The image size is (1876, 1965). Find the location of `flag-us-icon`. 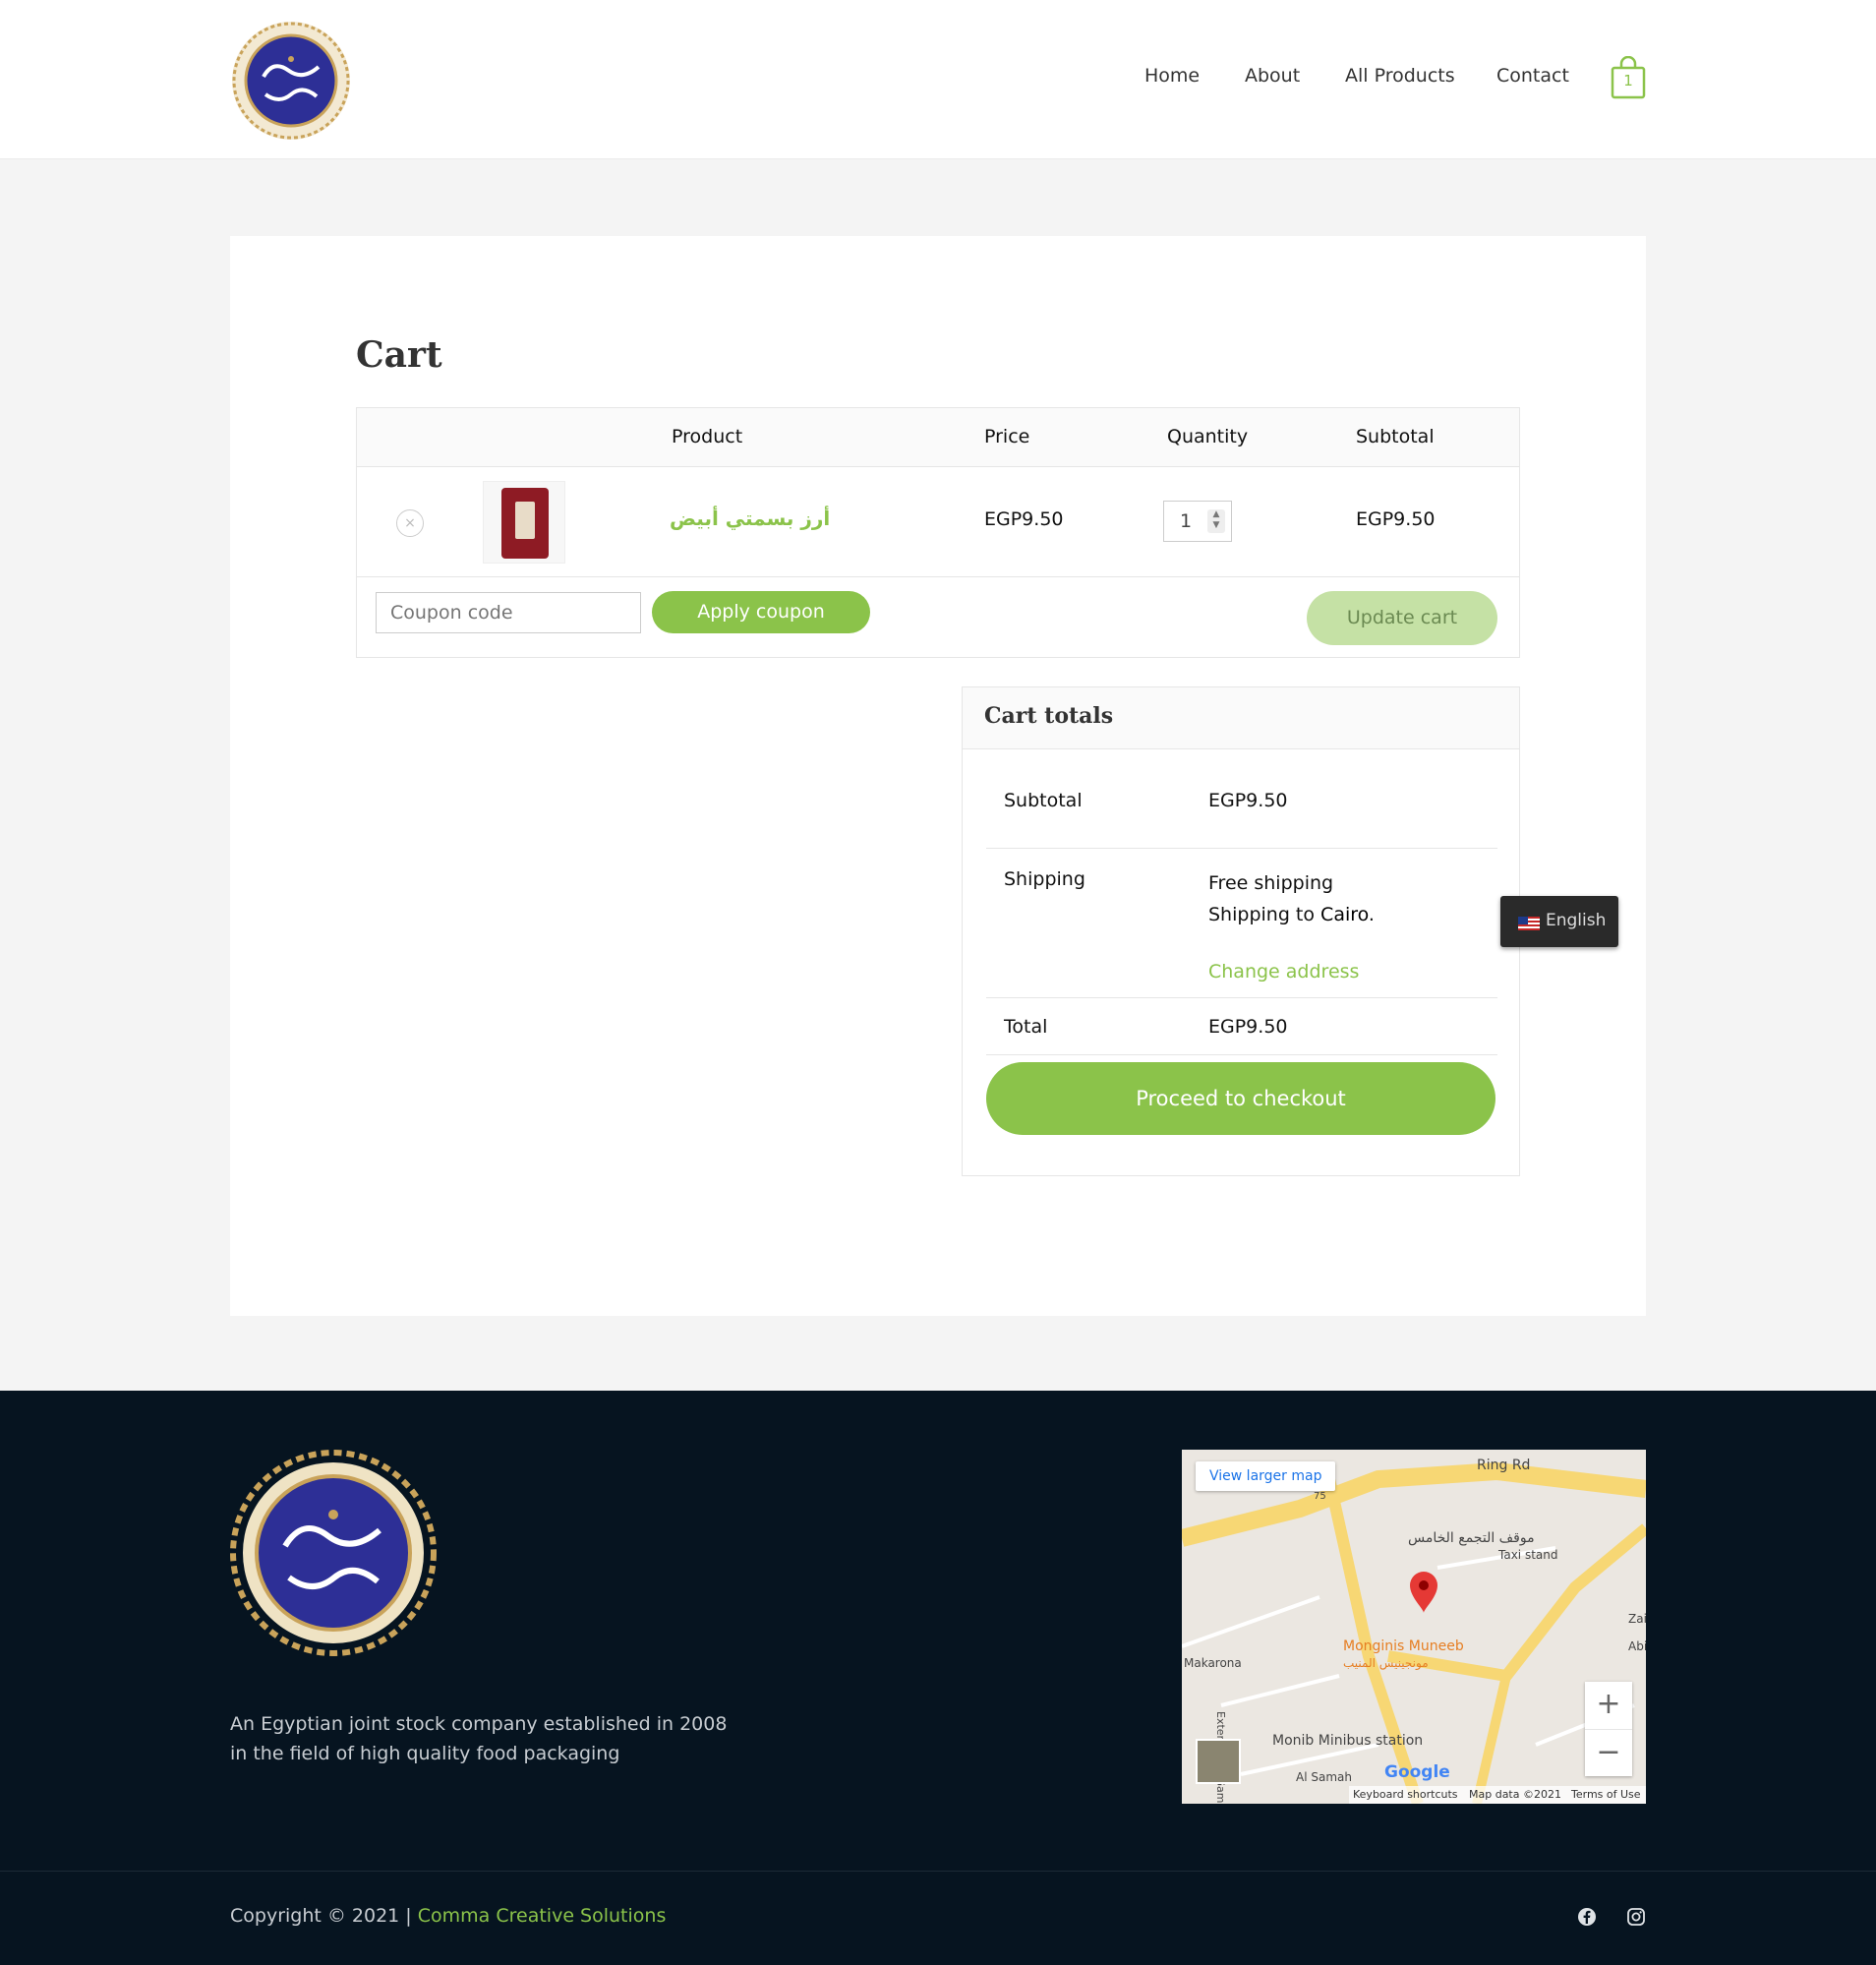

flag-us-icon is located at coordinates (1529, 923).